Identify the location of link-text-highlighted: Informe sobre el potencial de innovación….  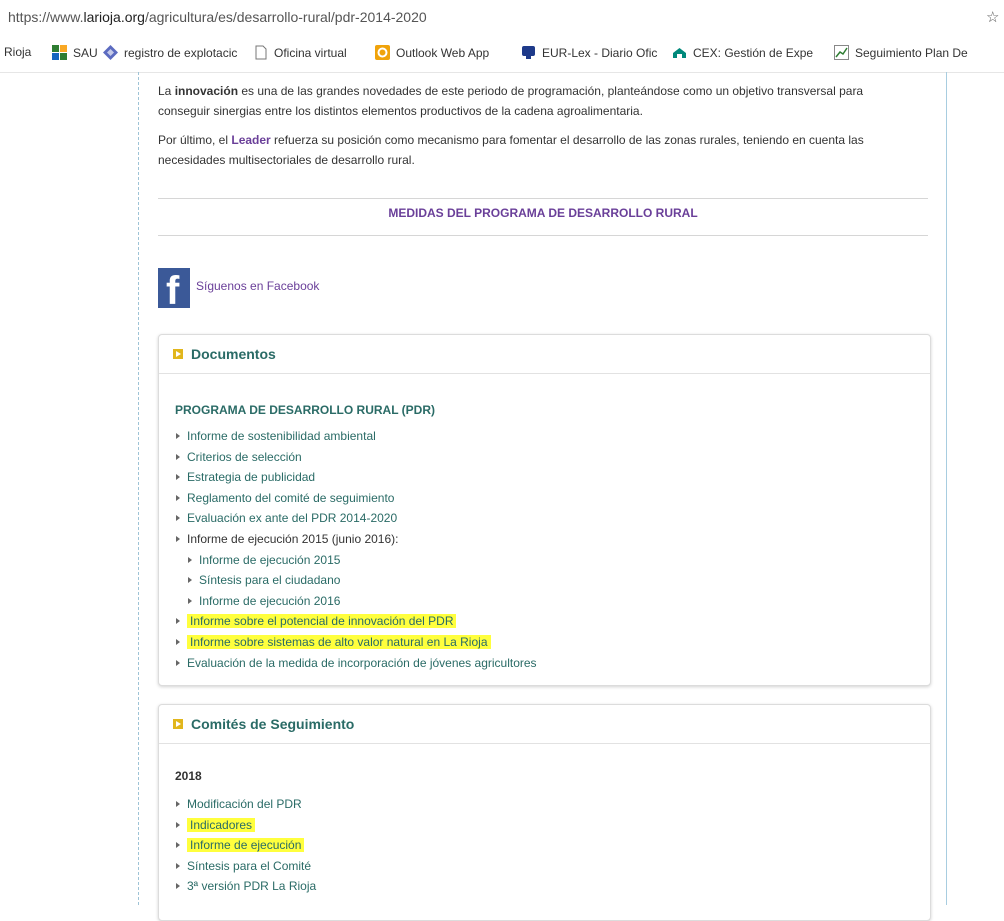
(322, 621).